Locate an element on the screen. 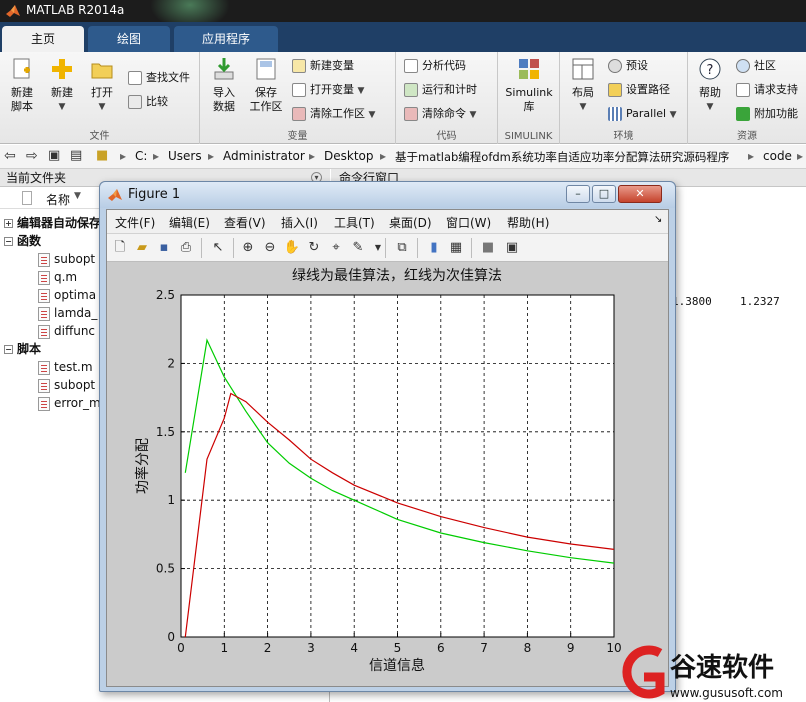 The width and height of the screenshot is (806, 702). brush-icon: ✎ is located at coordinates (358, 248).